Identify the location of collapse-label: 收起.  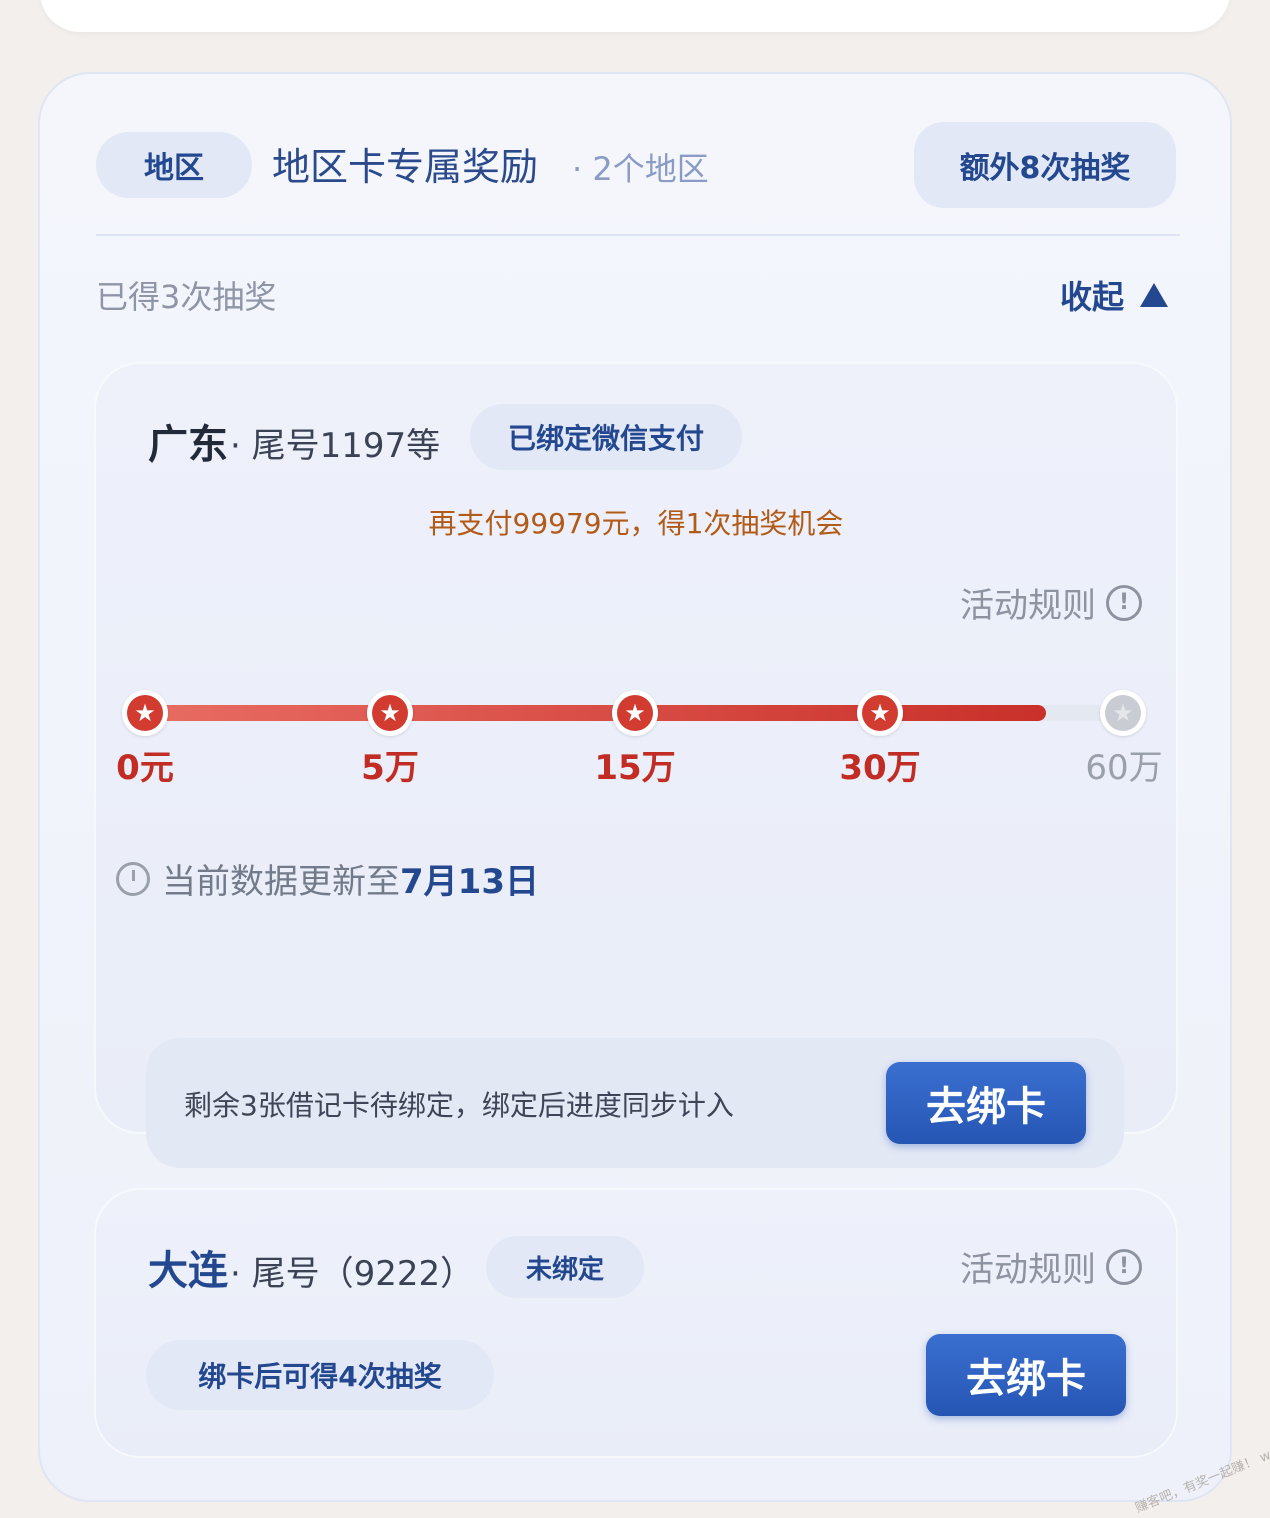
(1092, 297).